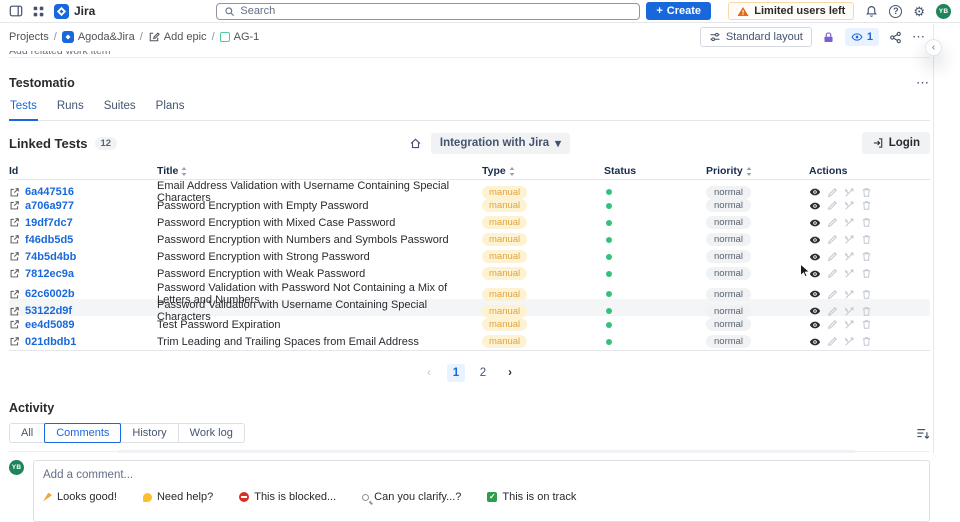 The image size is (960, 522). Describe the element at coordinates (149, 433) in the screenshot. I see `activity-tab-history: History` at that location.